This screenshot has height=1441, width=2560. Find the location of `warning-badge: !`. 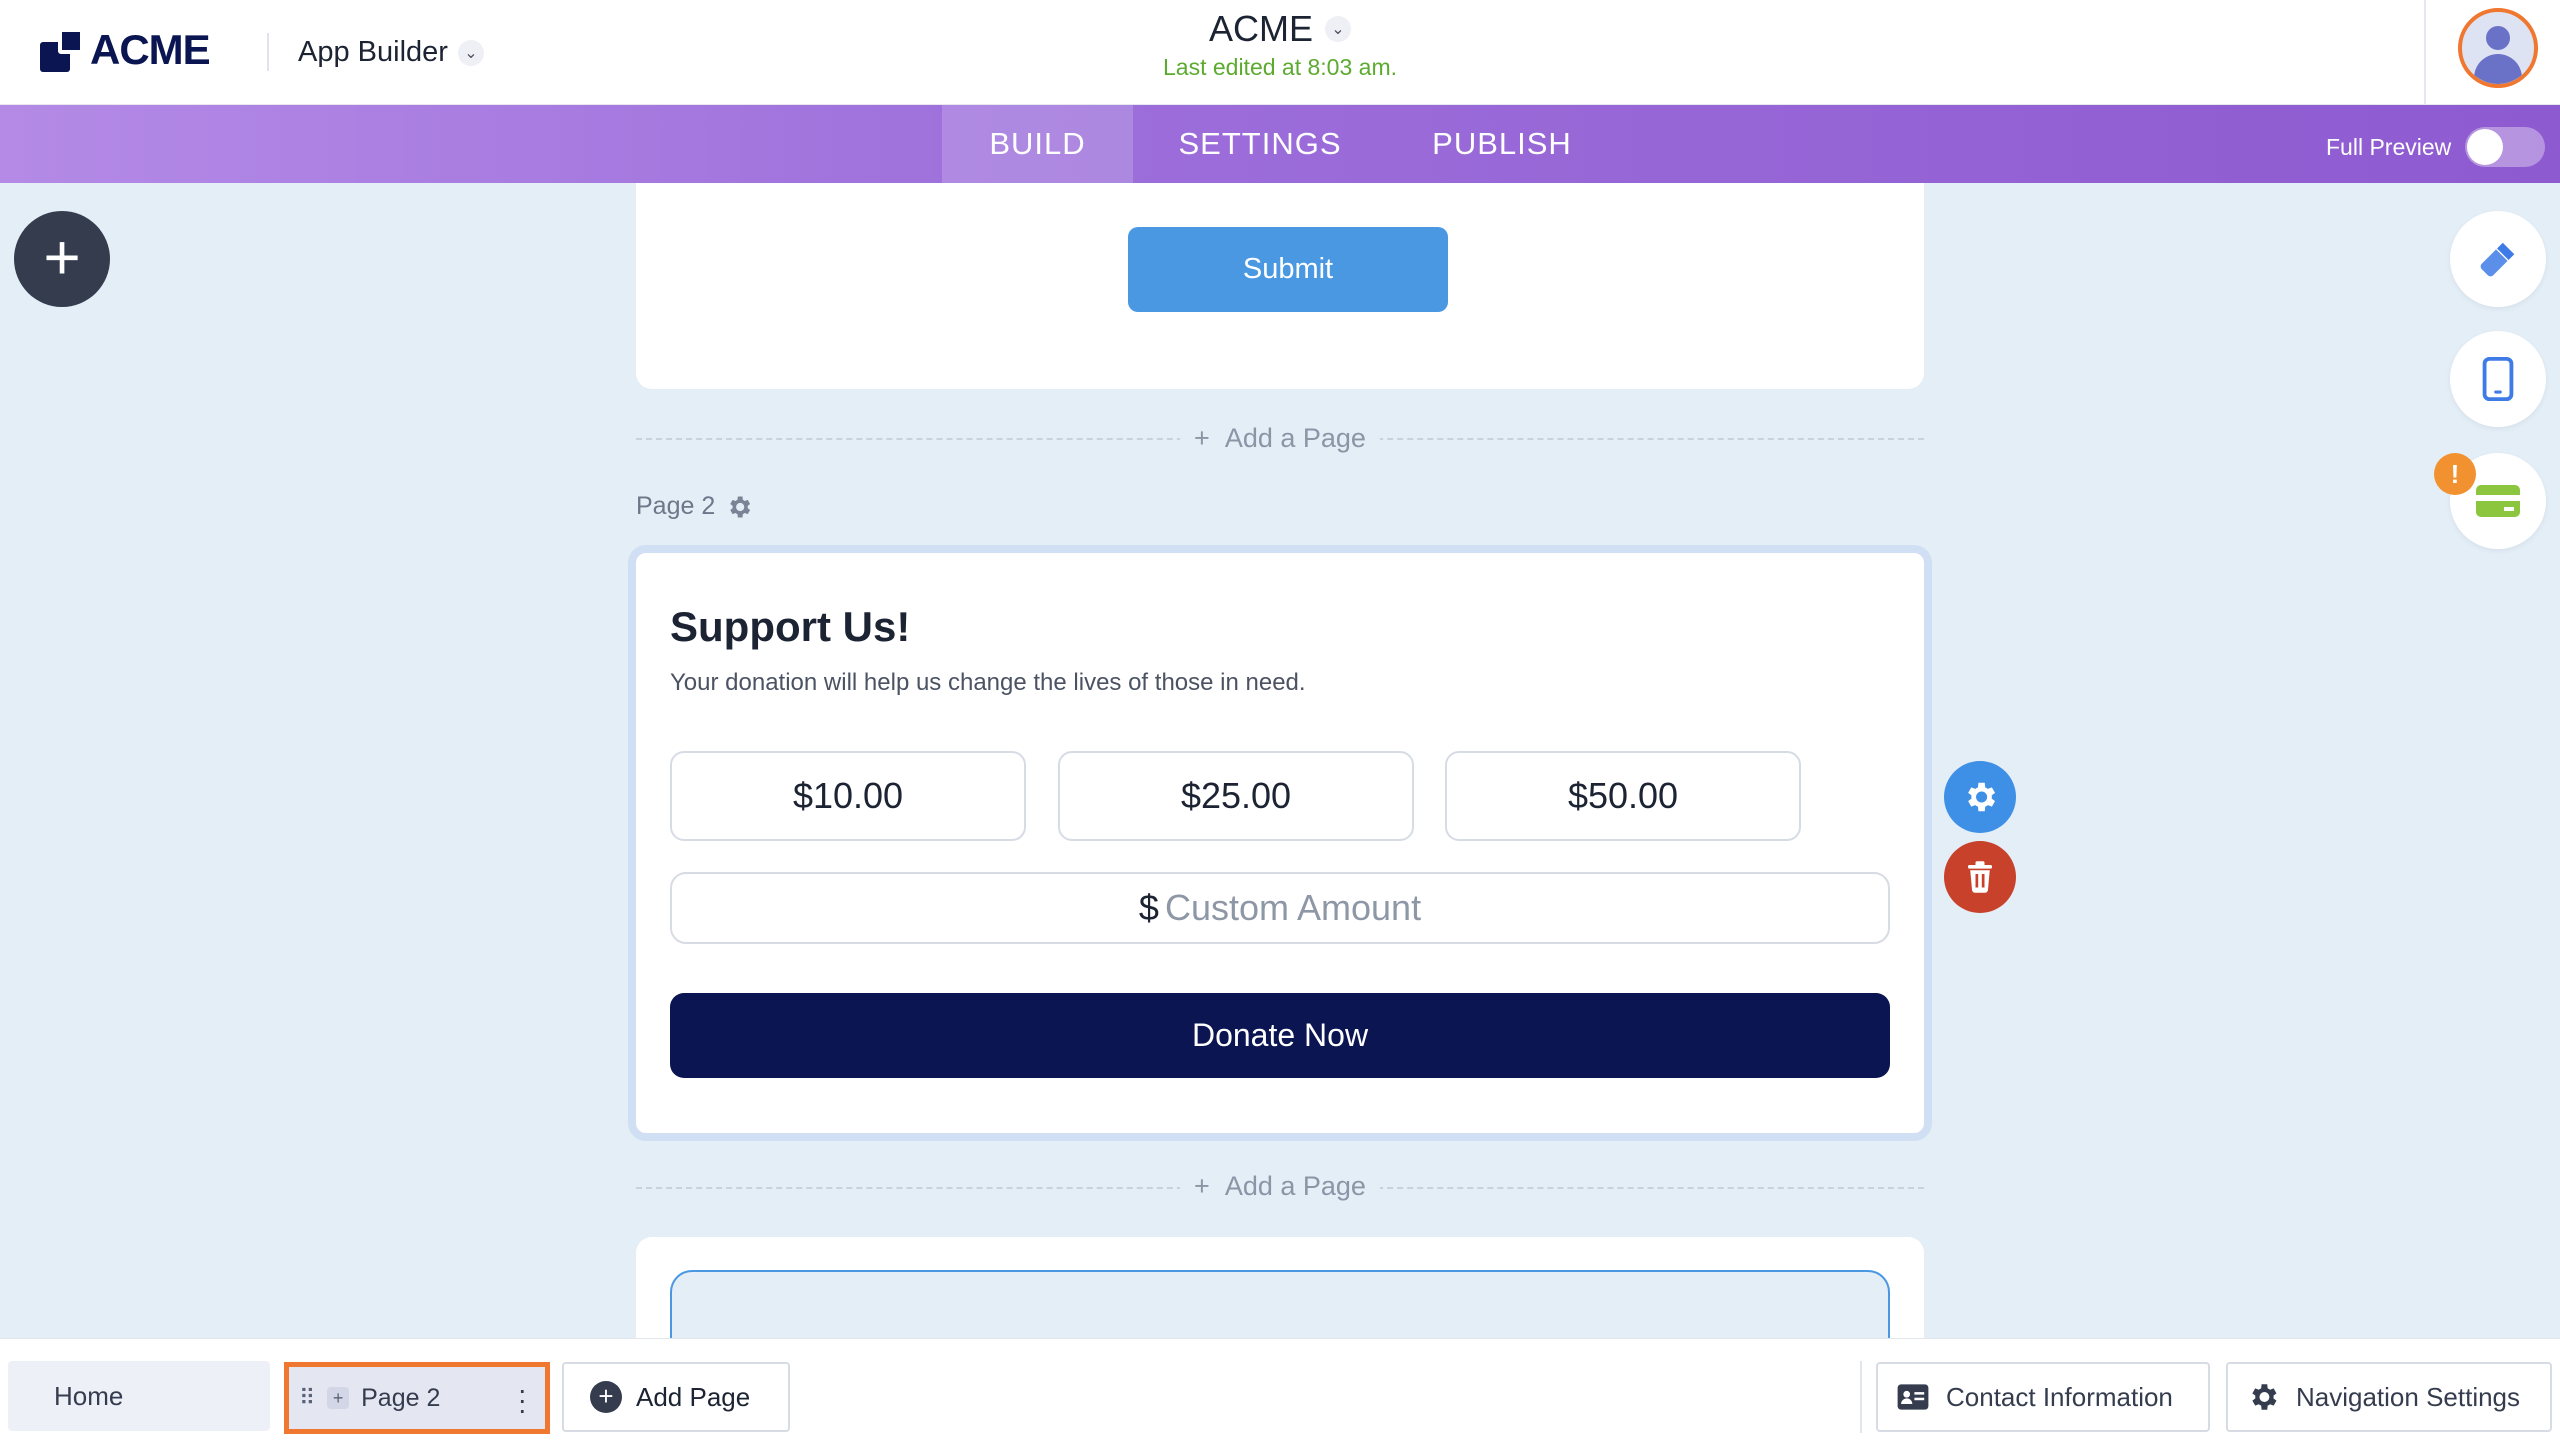

warning-badge: ! is located at coordinates (2455, 474).